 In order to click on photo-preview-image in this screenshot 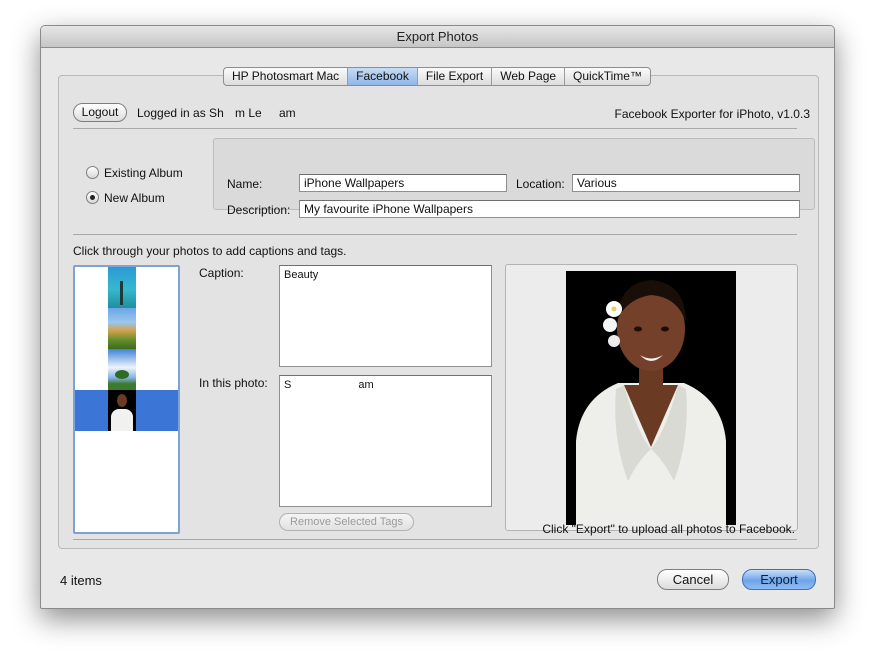, I will do `click(651, 398)`.